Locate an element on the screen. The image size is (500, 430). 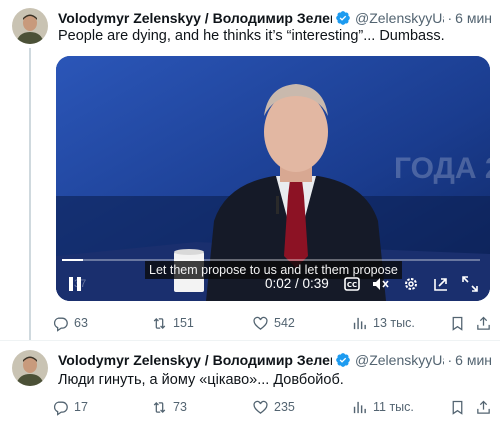
tweet-actions: 63 151 542 13 тыс. is located at coordinates (271, 323).